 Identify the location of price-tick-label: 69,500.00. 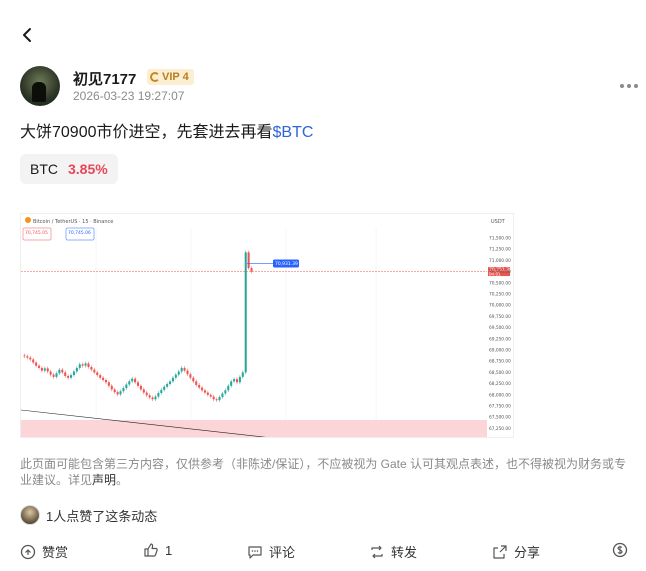
(500, 328).